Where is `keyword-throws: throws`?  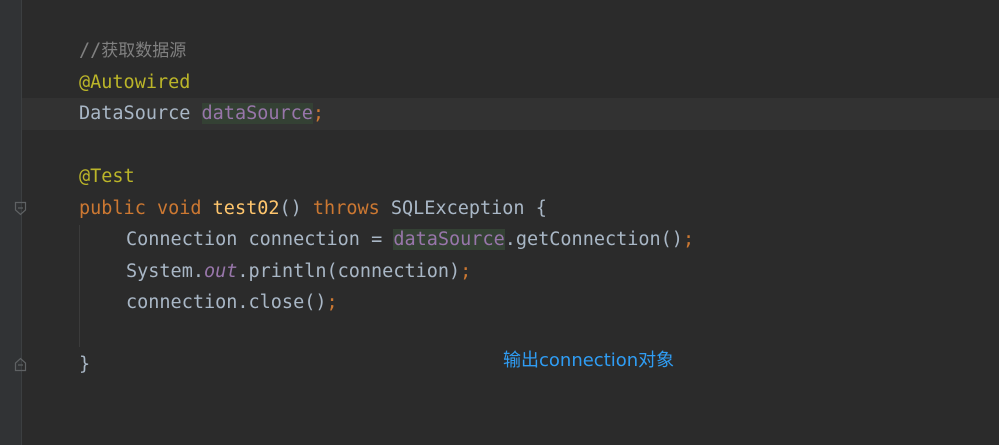 keyword-throws: throws is located at coordinates (346, 208).